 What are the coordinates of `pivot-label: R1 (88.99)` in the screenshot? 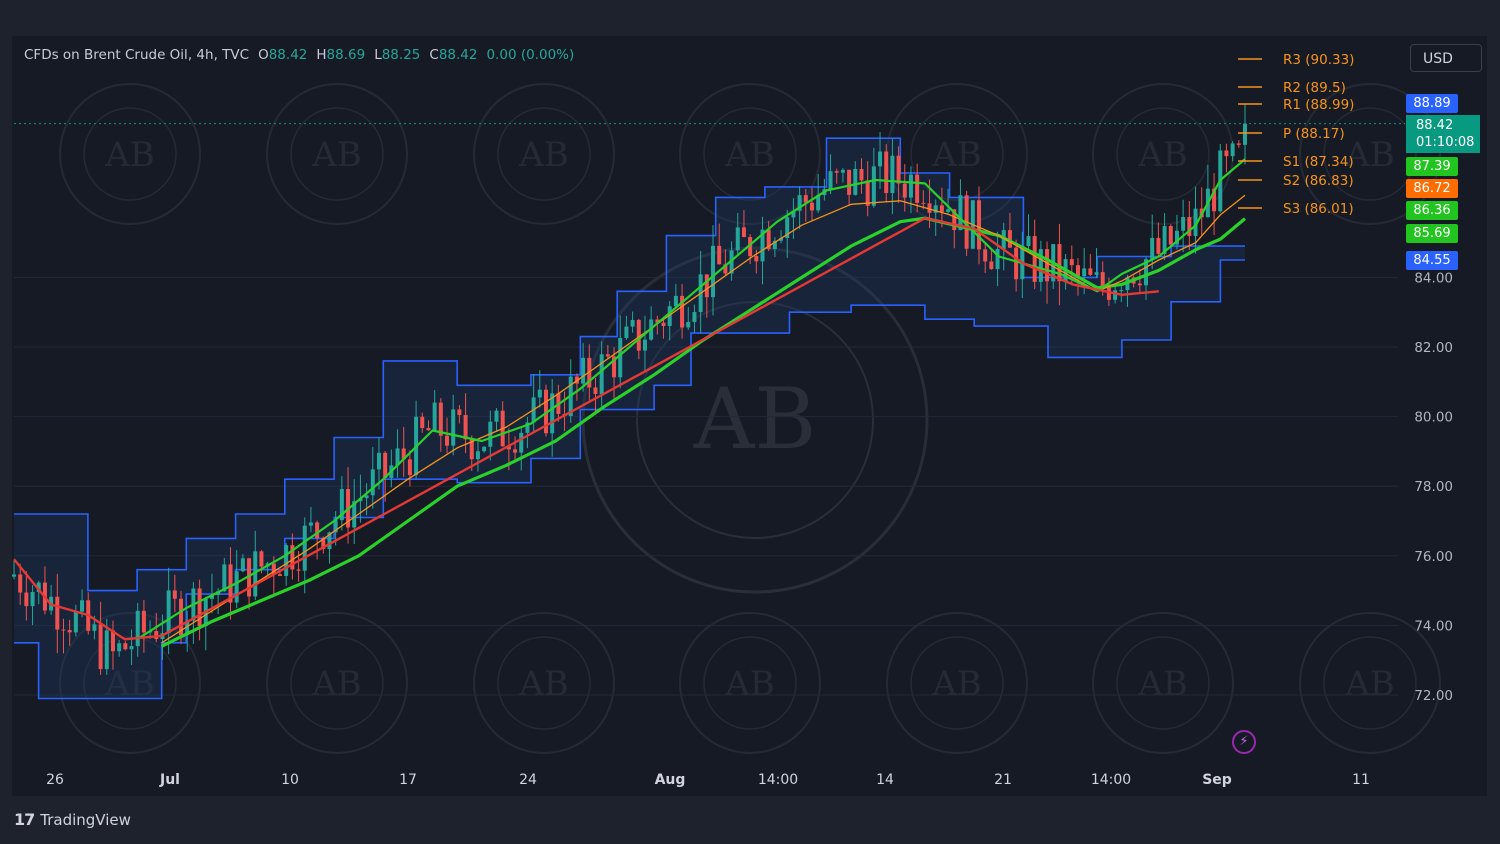 It's located at (1318, 105).